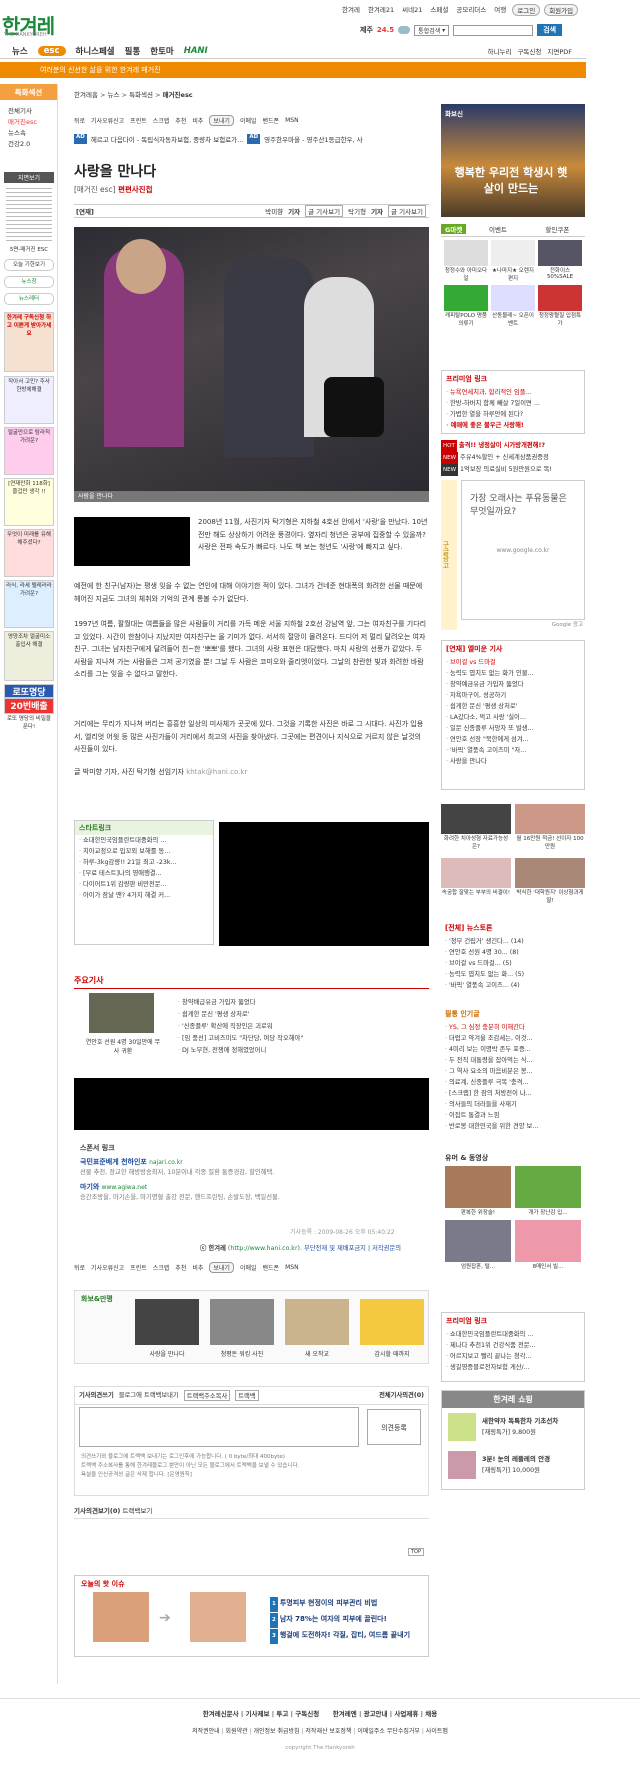 Image resolution: width=640 pixels, height=1773 pixels. I want to click on issue-before-image, so click(121, 1617).